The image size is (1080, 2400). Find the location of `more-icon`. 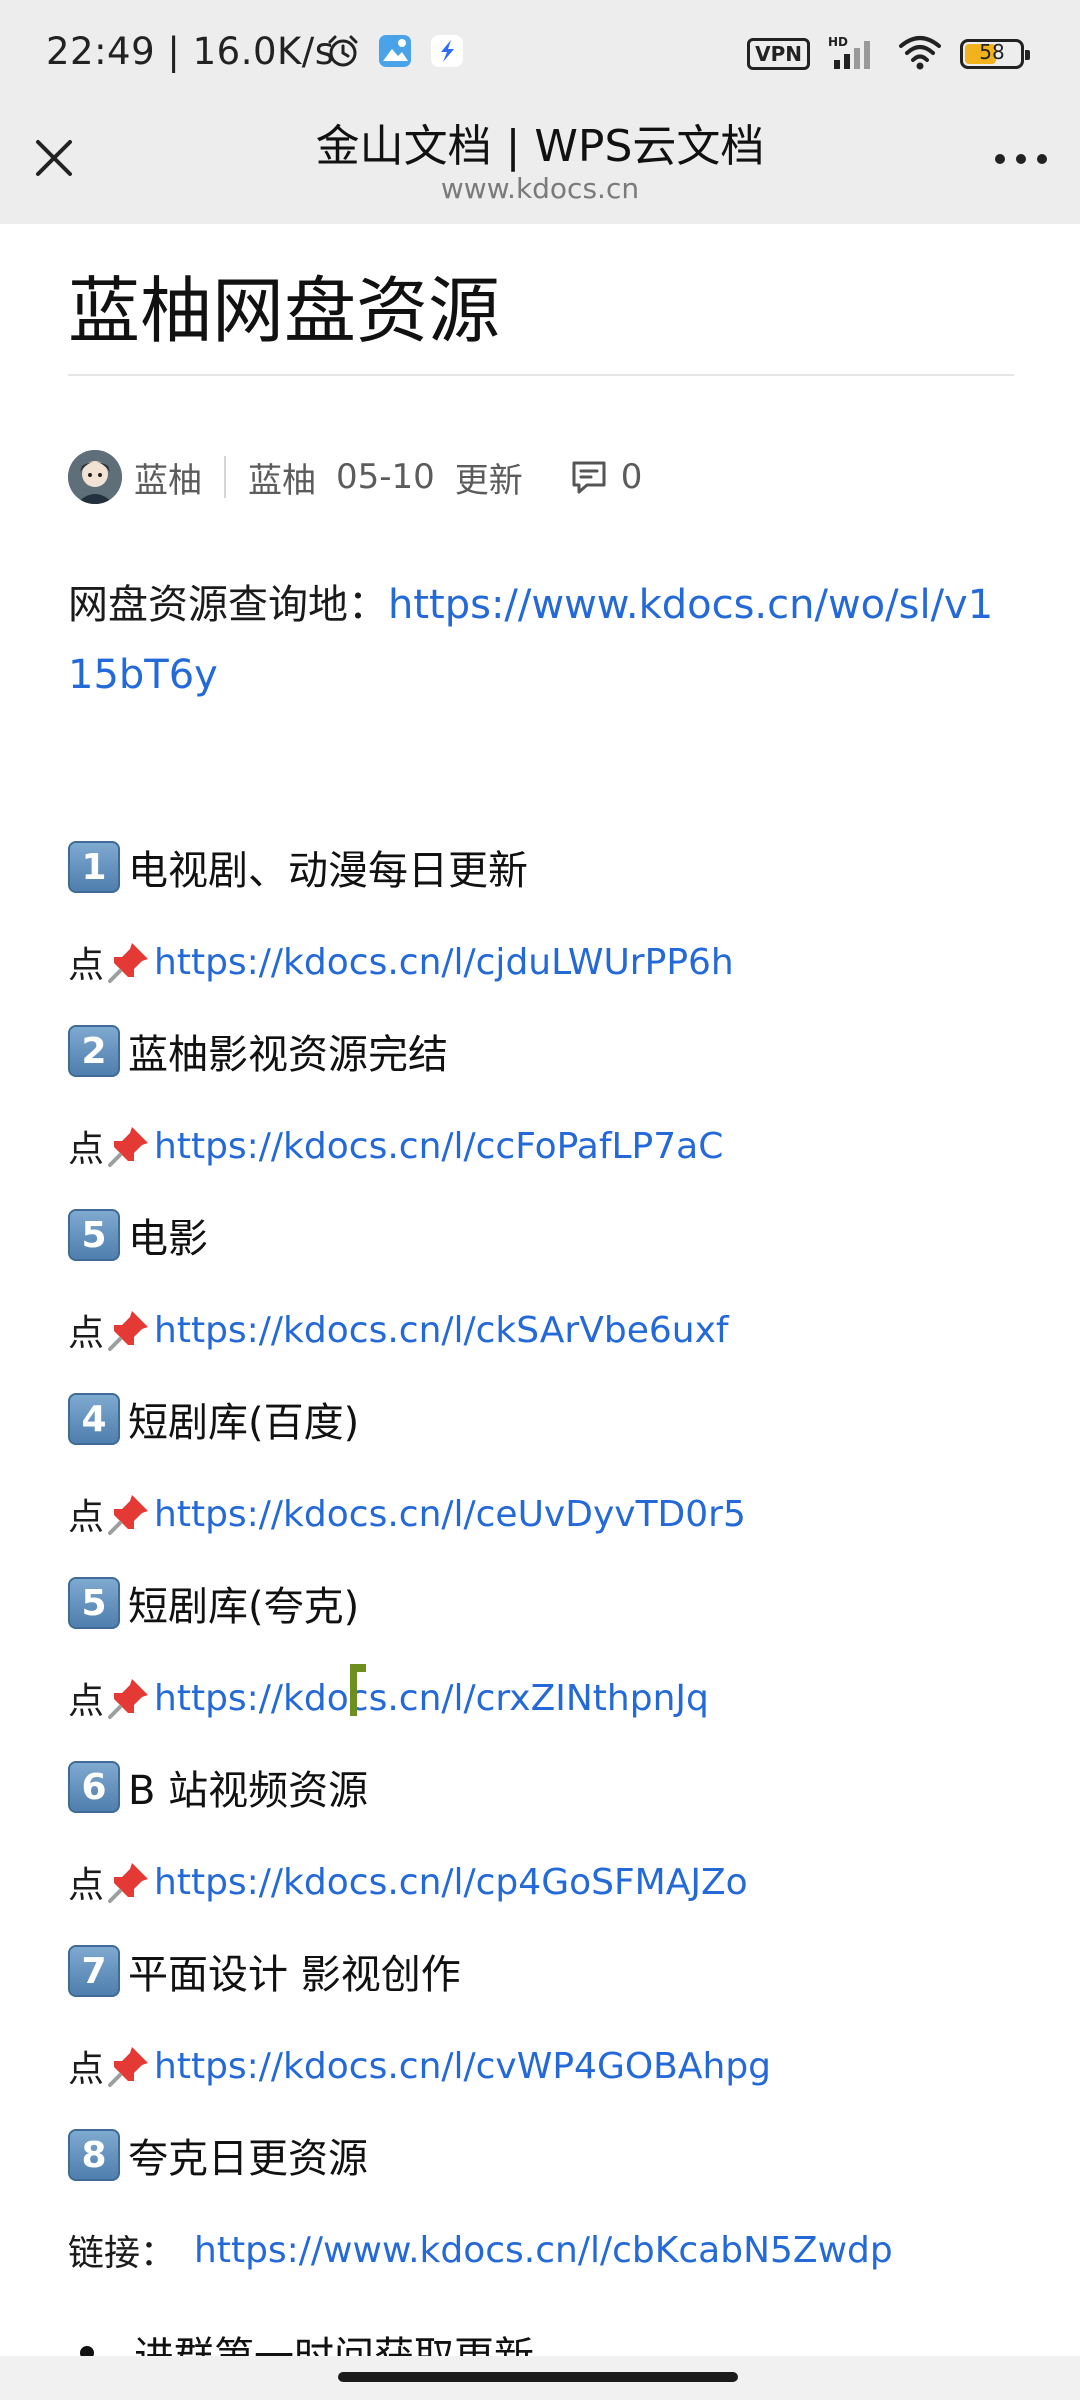

more-icon is located at coordinates (1021, 160).